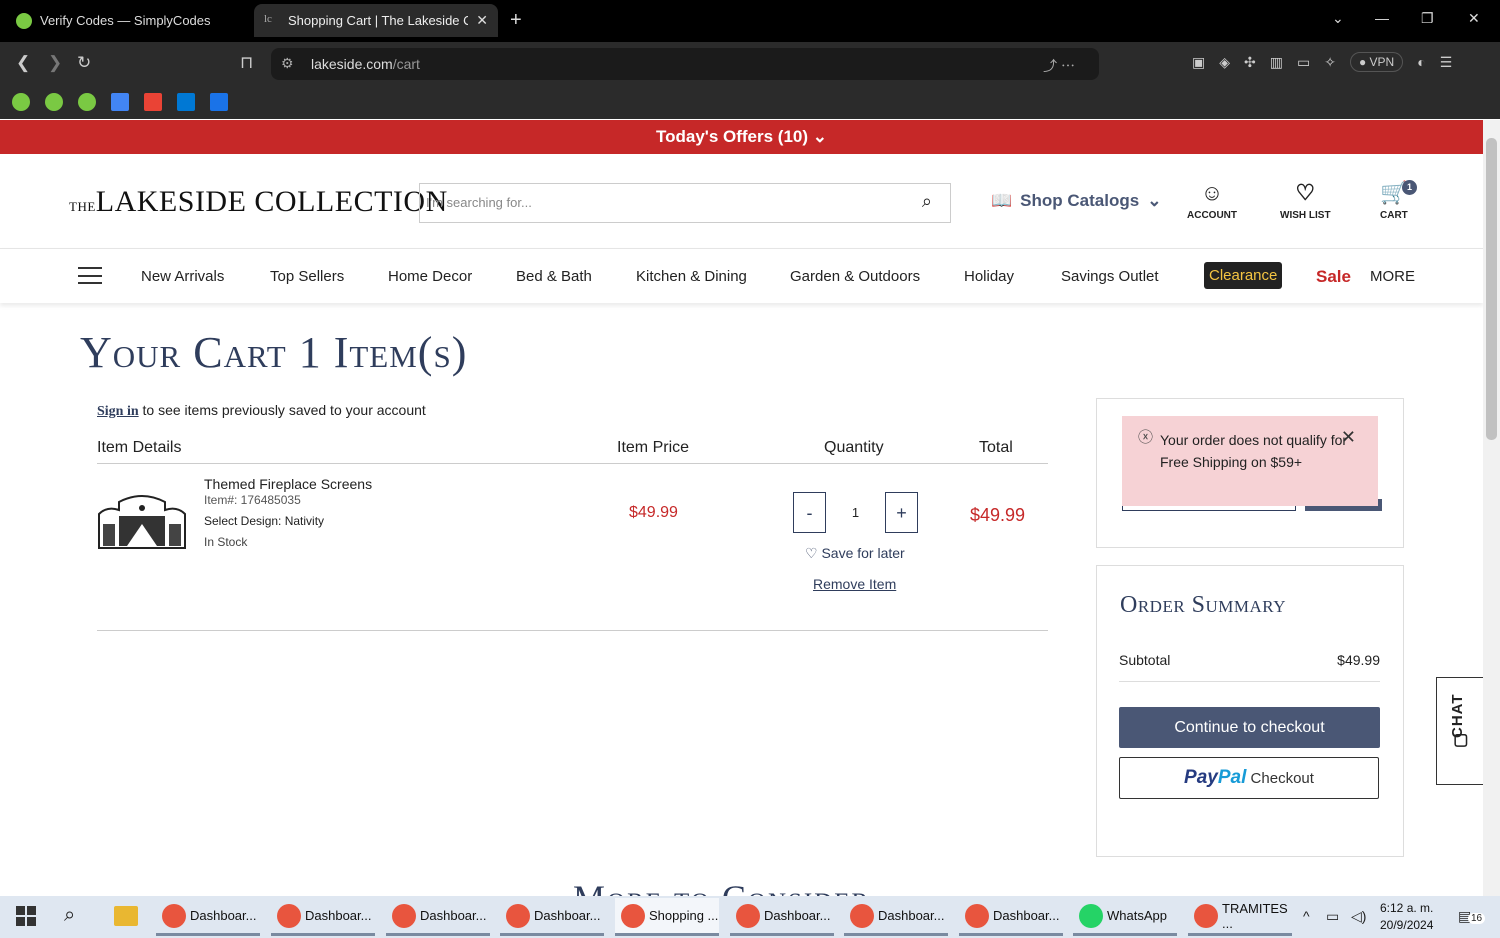  I want to click on nav-savings-outlet: Savings Outlet, so click(1110, 276).